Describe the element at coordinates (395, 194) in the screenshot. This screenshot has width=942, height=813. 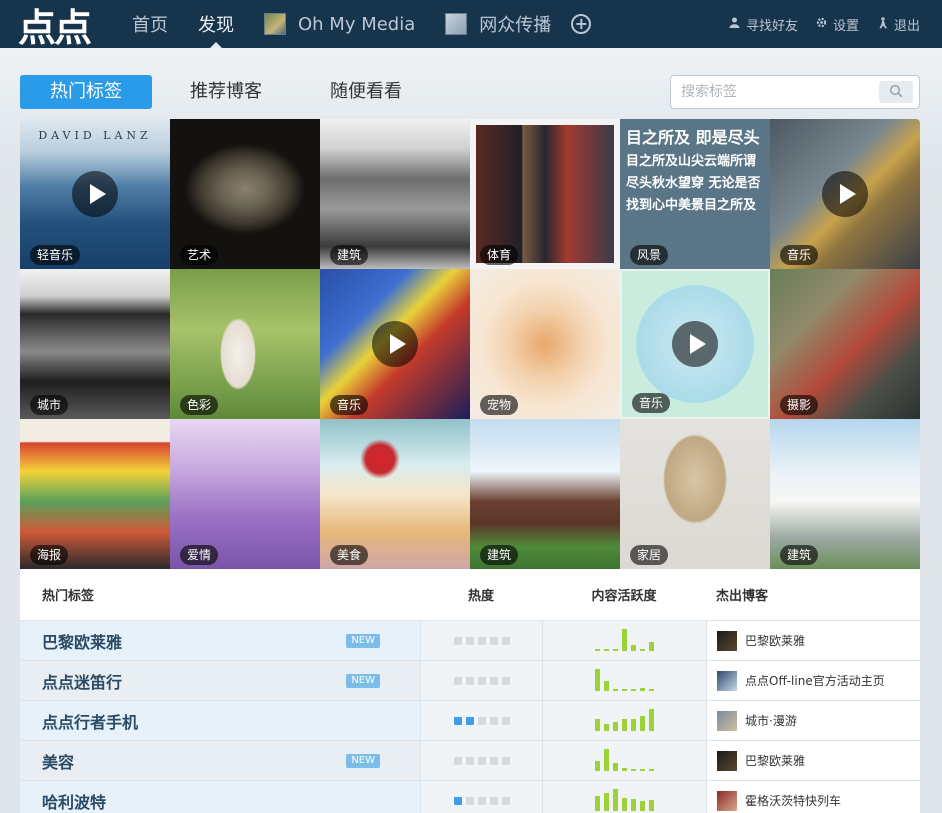
I see `grid-tile-architecture-1: 建筑` at that location.